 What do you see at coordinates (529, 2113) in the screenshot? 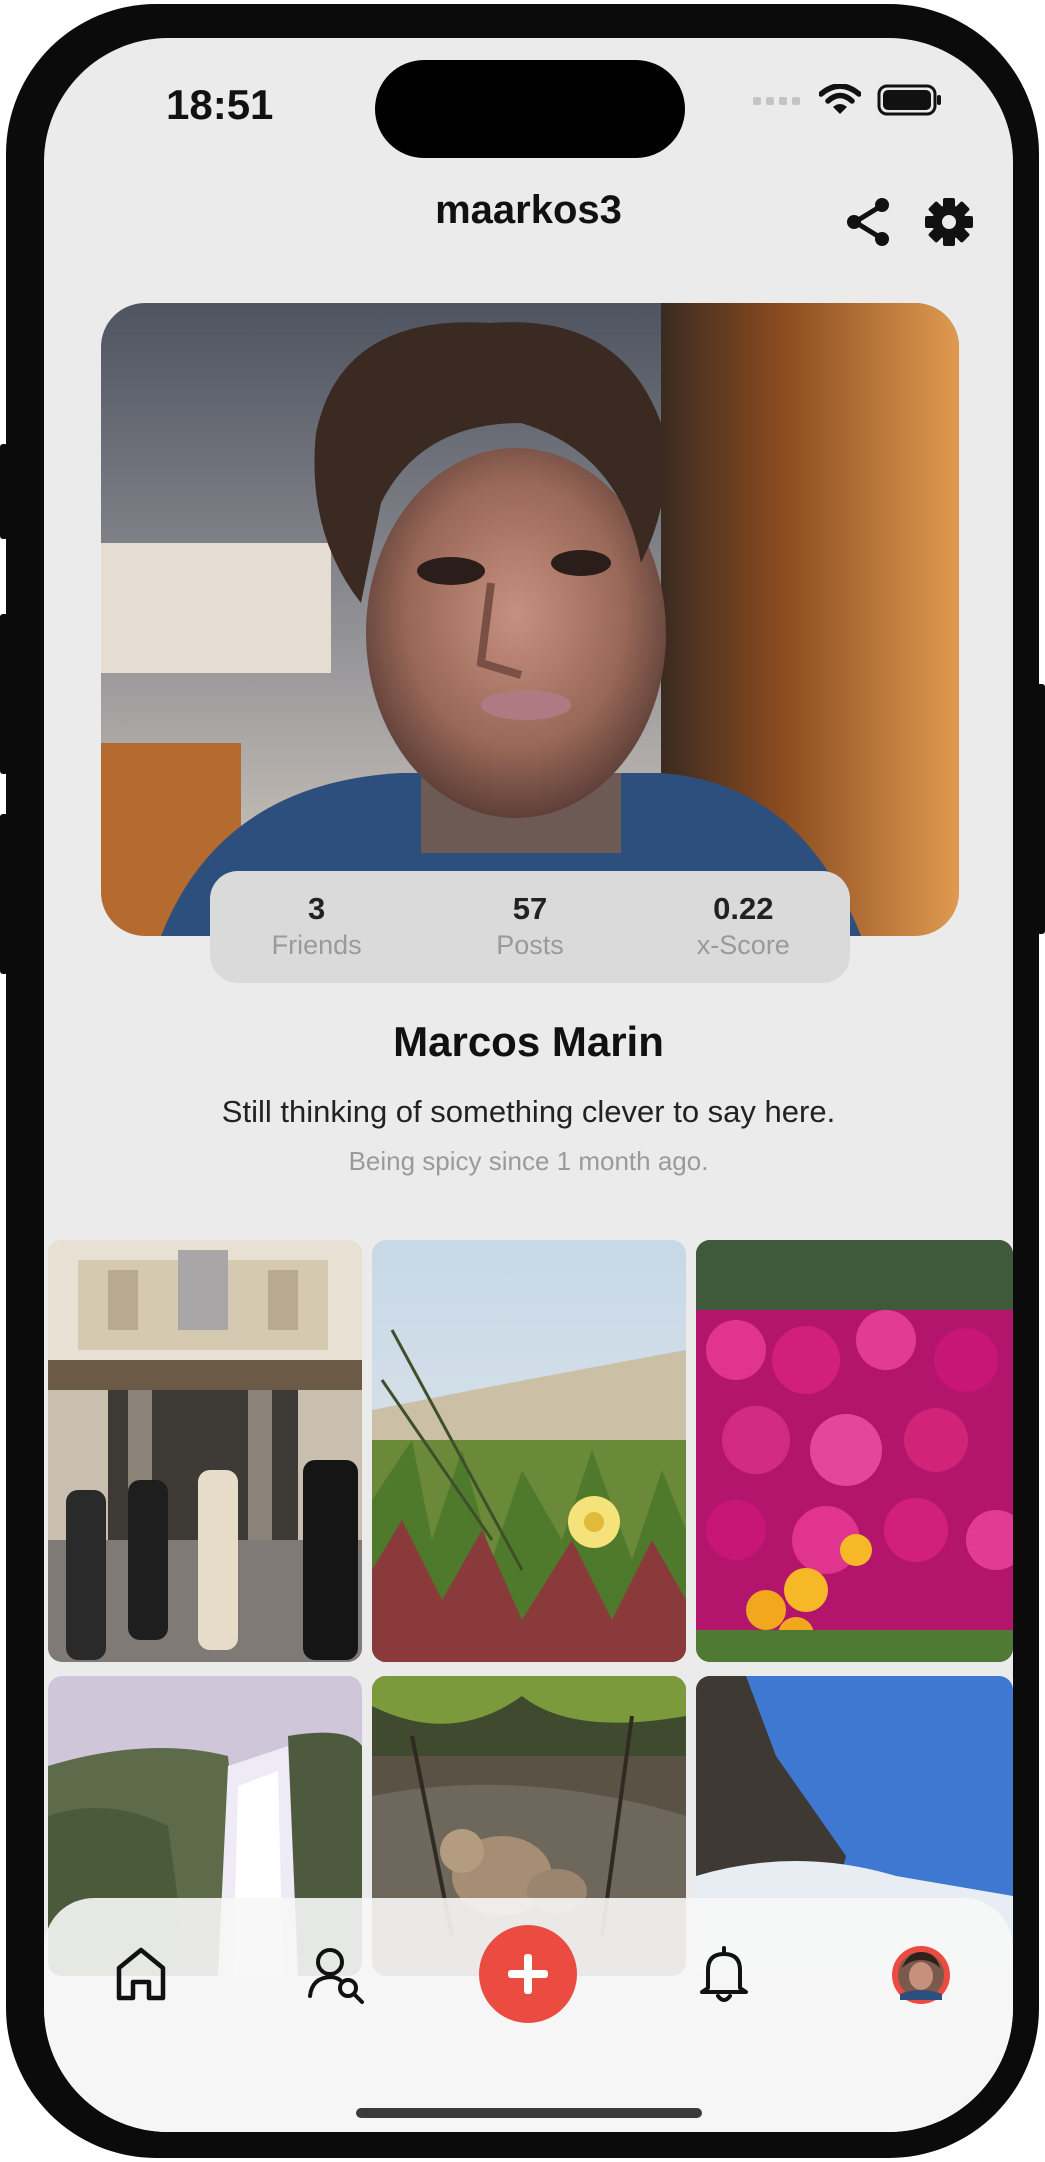
I see `home-indicator` at bounding box center [529, 2113].